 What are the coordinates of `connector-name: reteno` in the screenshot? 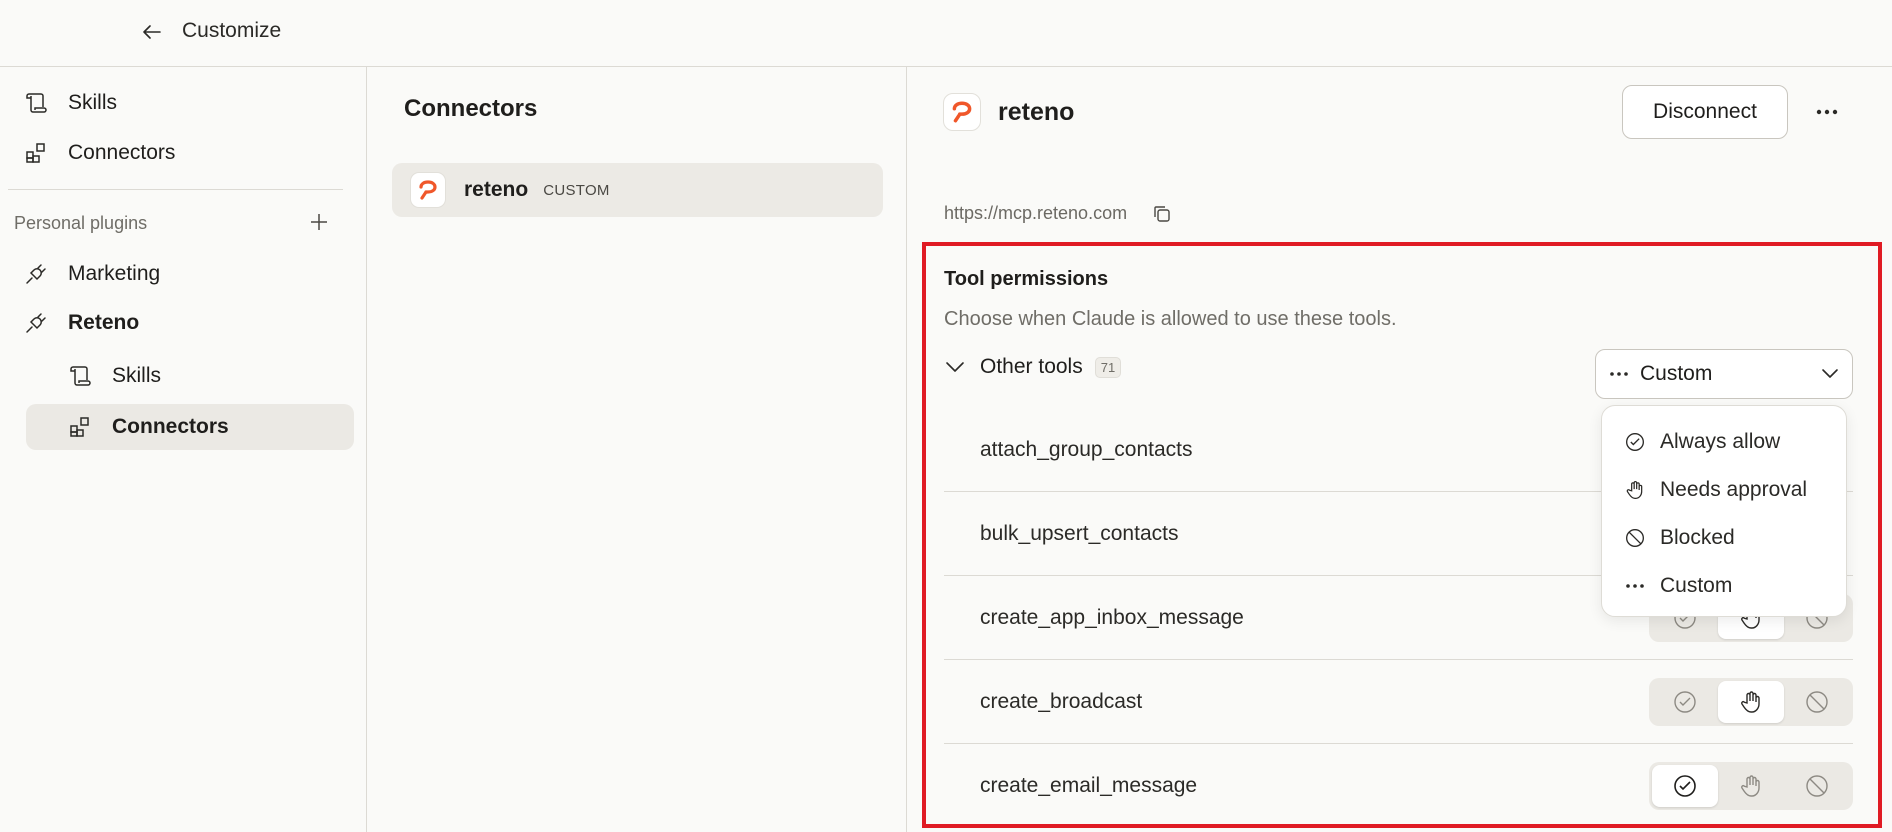 It's located at (496, 189).